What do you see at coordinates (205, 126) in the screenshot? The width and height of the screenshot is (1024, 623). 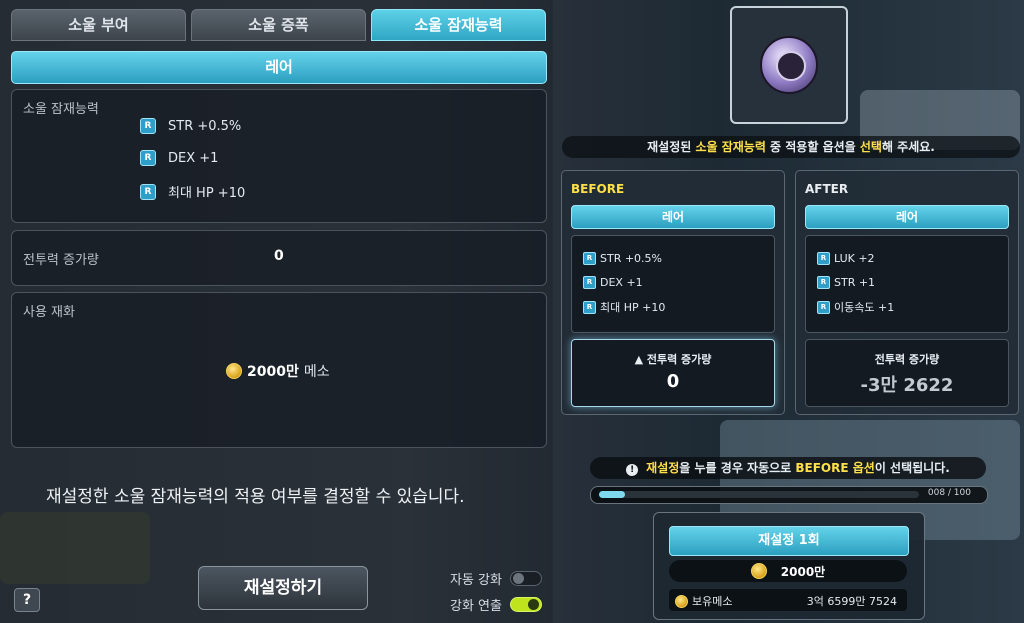 I see `potential-option-text: STR +0.5%` at bounding box center [205, 126].